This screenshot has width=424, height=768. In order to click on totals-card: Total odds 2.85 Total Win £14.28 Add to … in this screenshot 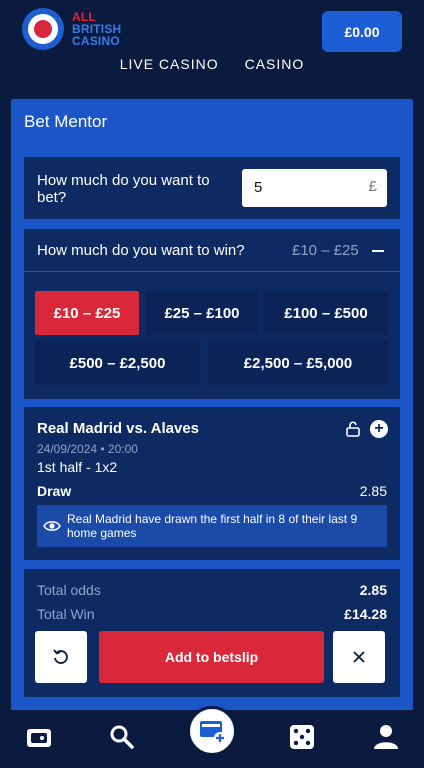, I will do `click(212, 633)`.